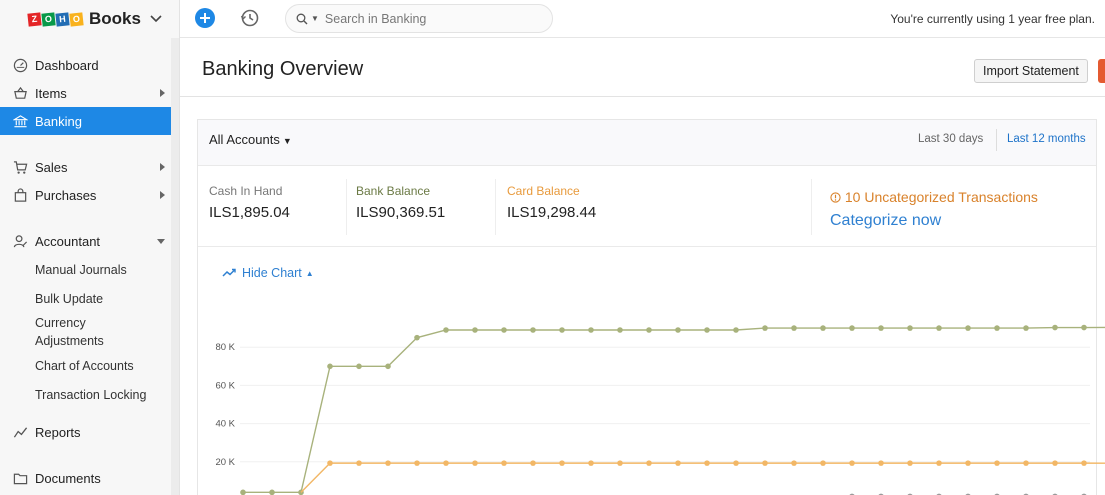 Image resolution: width=1105 pixels, height=495 pixels. What do you see at coordinates (225, 462) in the screenshot?
I see `y-tick-label: 20 K` at bounding box center [225, 462].